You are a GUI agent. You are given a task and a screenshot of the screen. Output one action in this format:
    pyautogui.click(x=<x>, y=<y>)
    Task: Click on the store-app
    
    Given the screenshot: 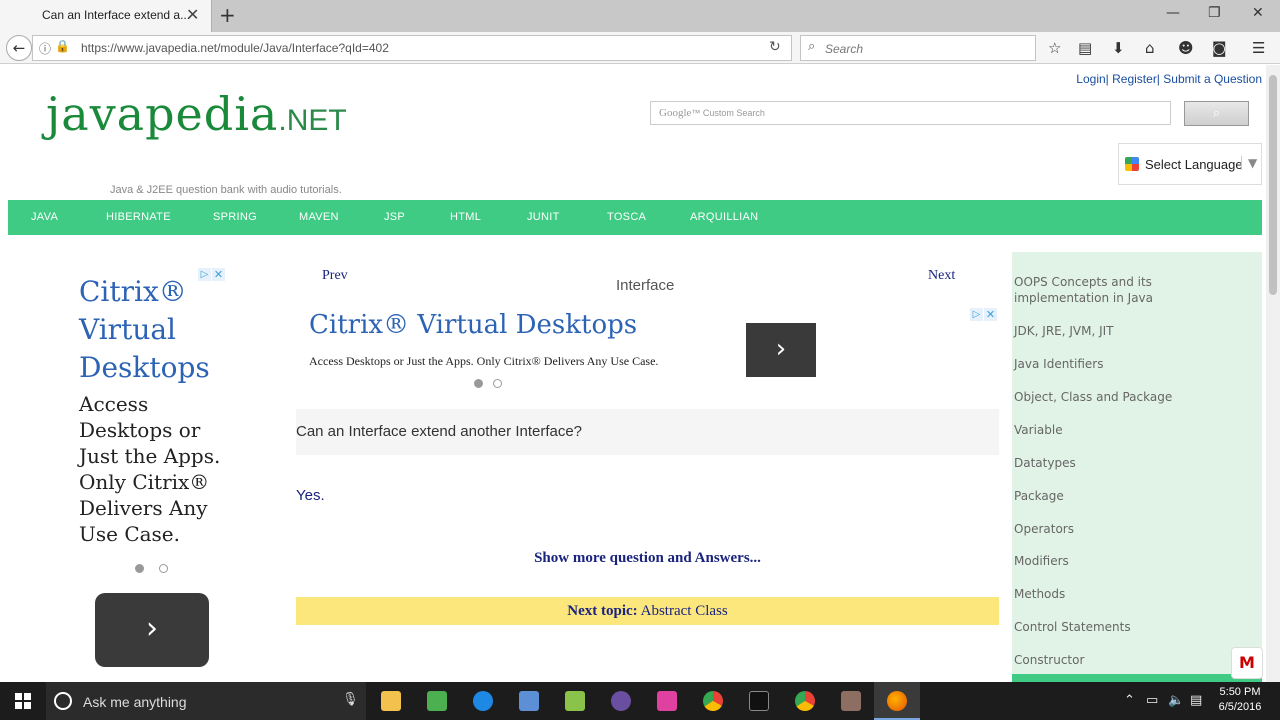 What is the action you would take?
    pyautogui.click(x=437, y=701)
    